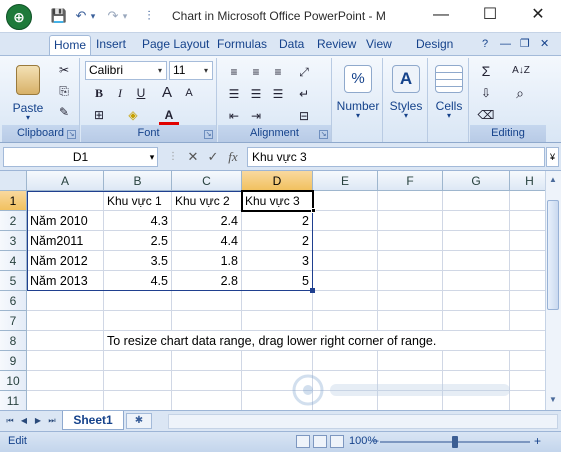 The image size is (561, 452). What do you see at coordinates (375, 441) in the screenshot?
I see `zoom-out-icon: −` at bounding box center [375, 441].